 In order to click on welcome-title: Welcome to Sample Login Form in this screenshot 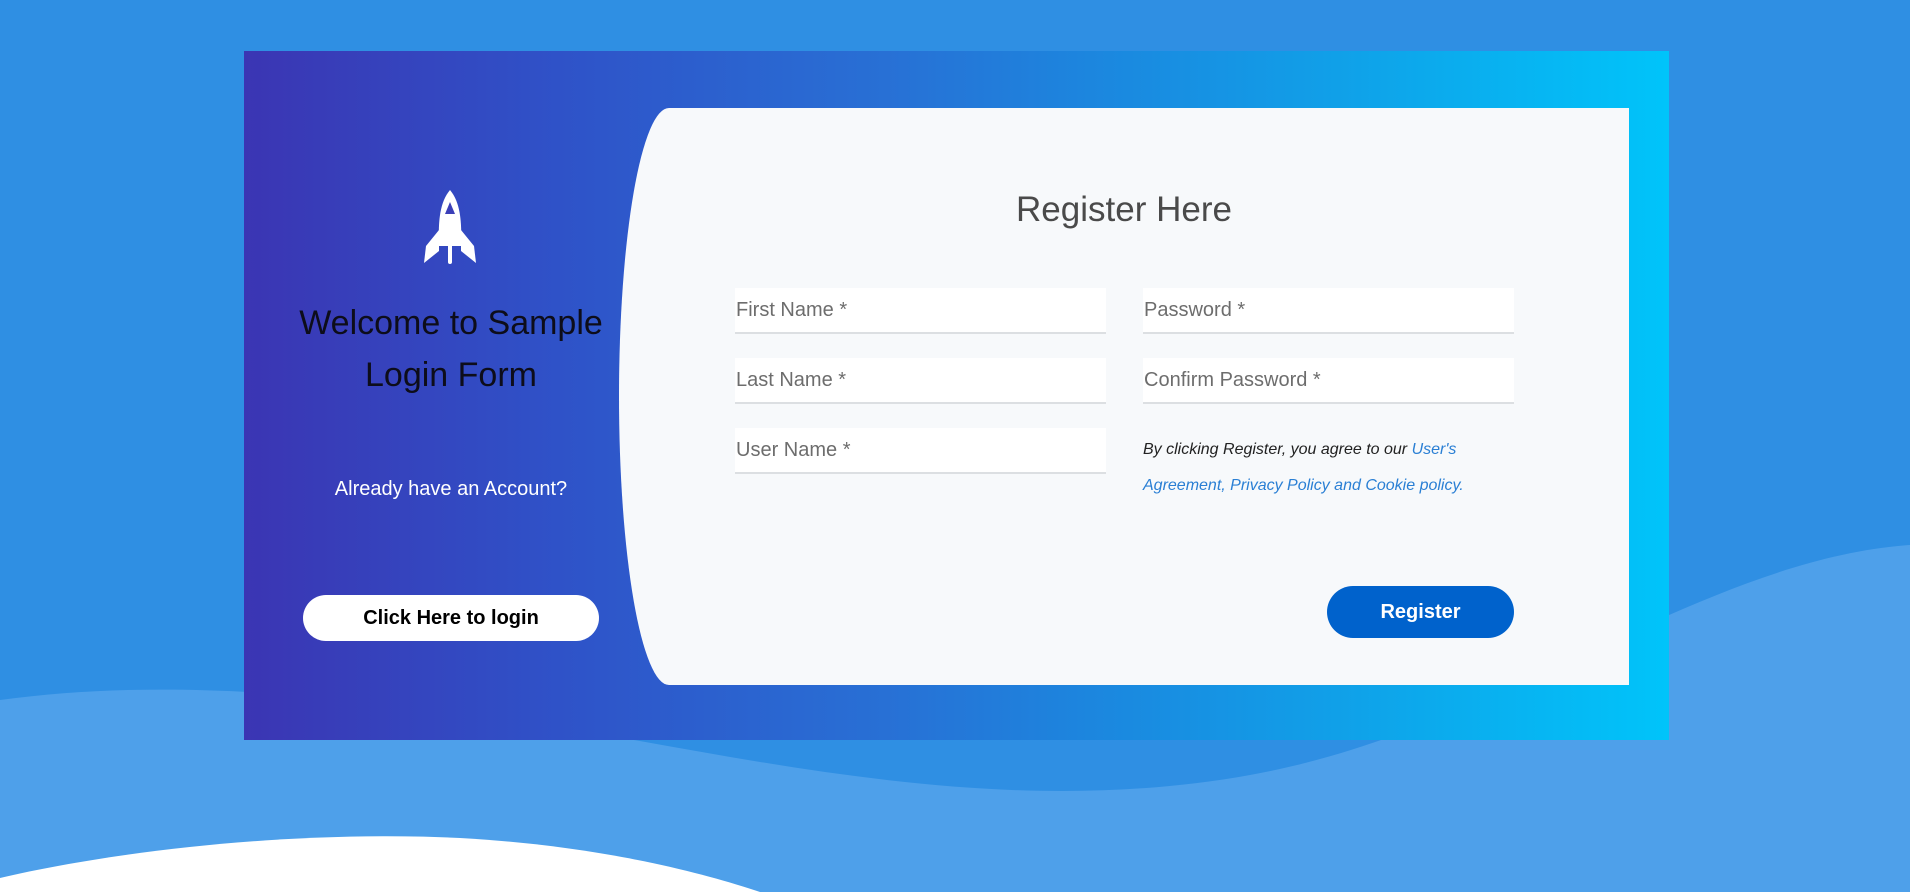, I will do `click(451, 349)`.